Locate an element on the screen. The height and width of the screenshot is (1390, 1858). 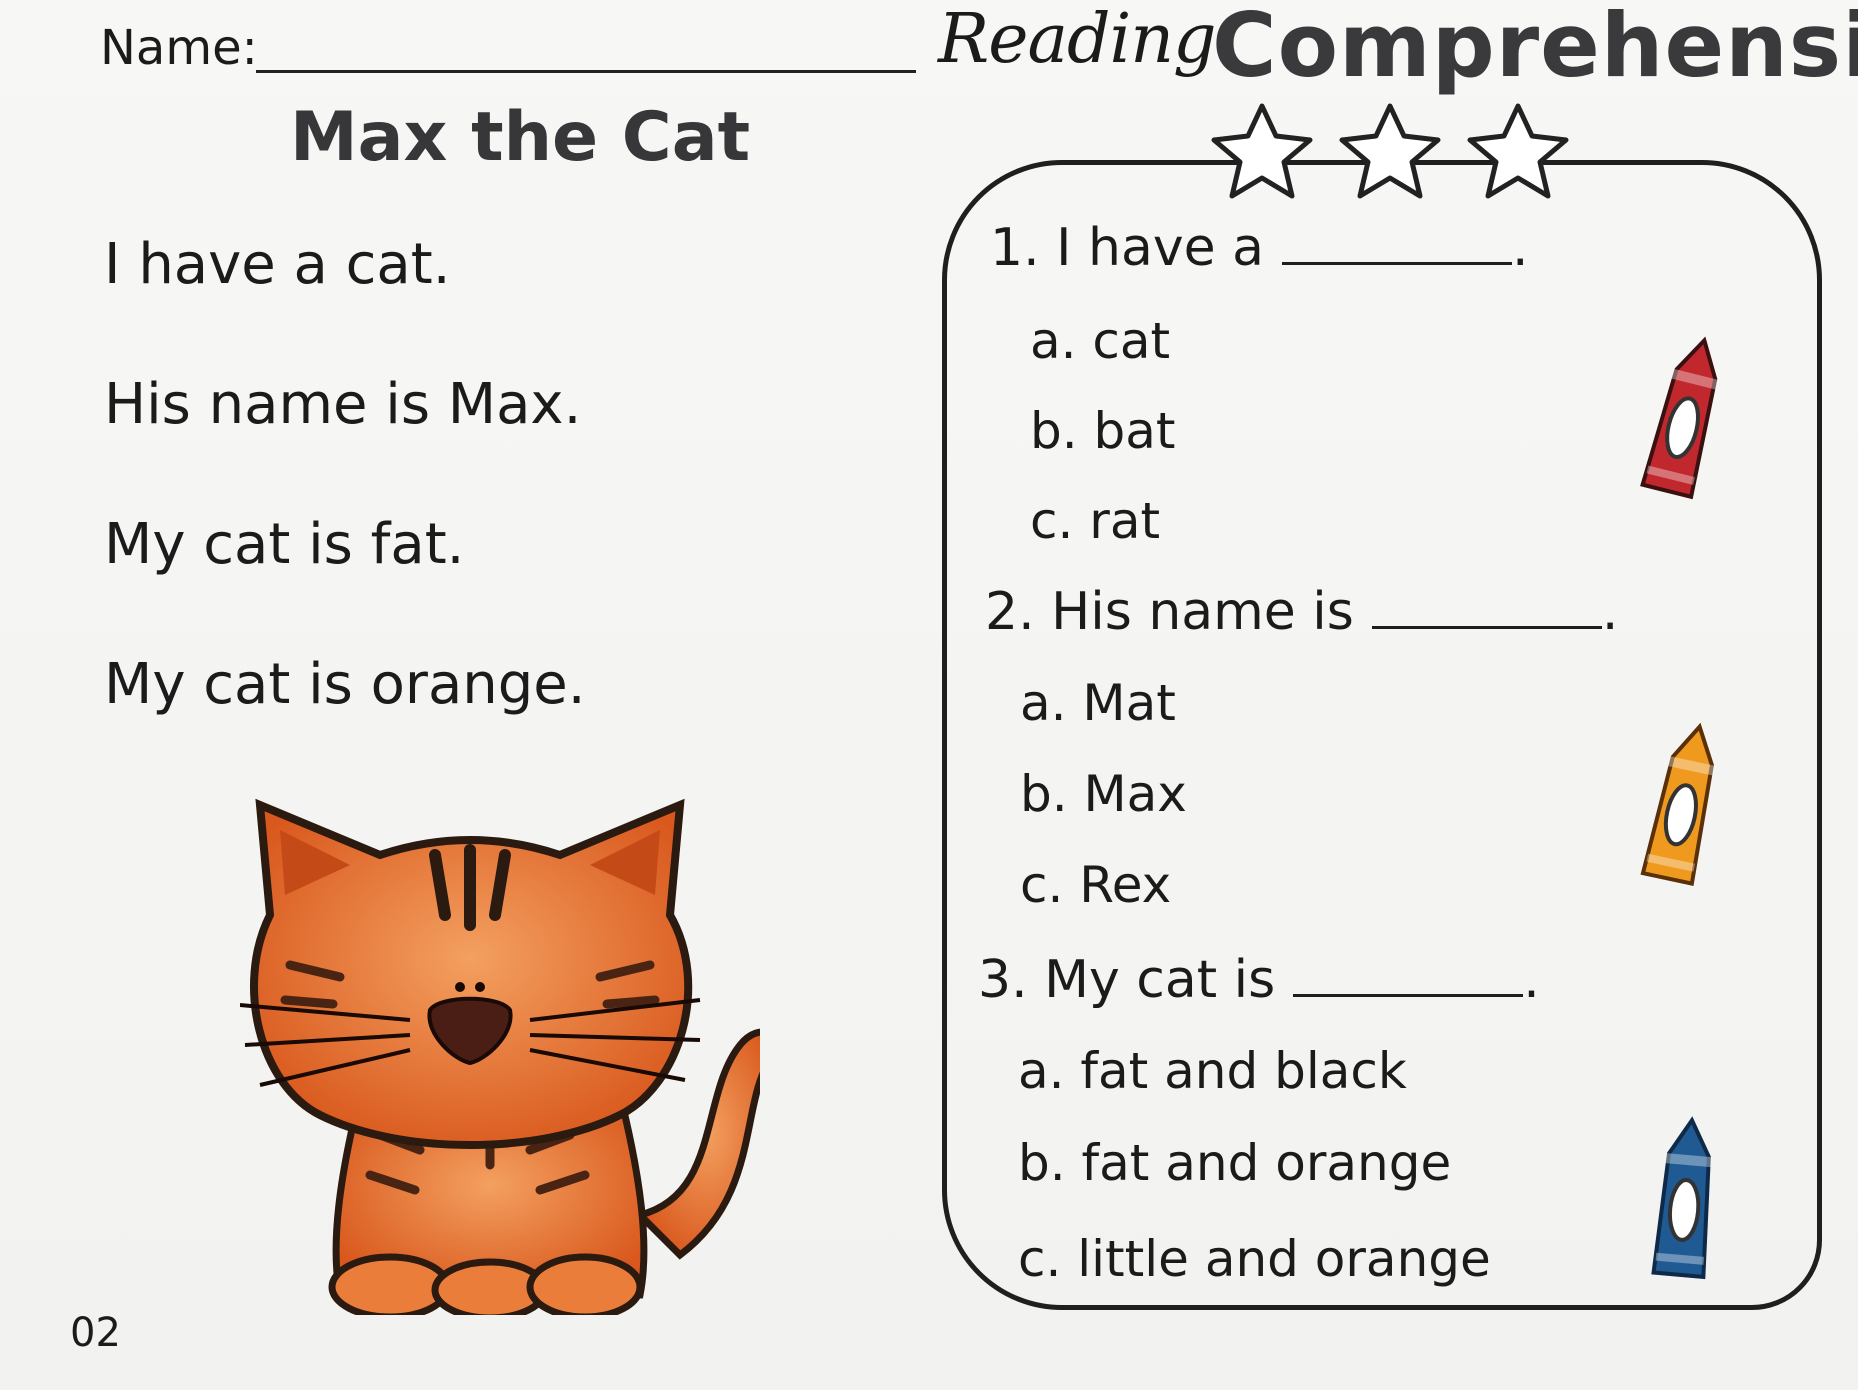
name-write-line is located at coordinates (586, 71).